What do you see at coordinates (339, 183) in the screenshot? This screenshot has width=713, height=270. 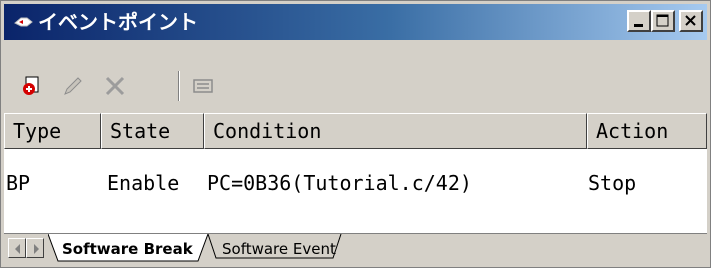 I see `cell-condition: PC=0B36(Tutorial.c/42)` at bounding box center [339, 183].